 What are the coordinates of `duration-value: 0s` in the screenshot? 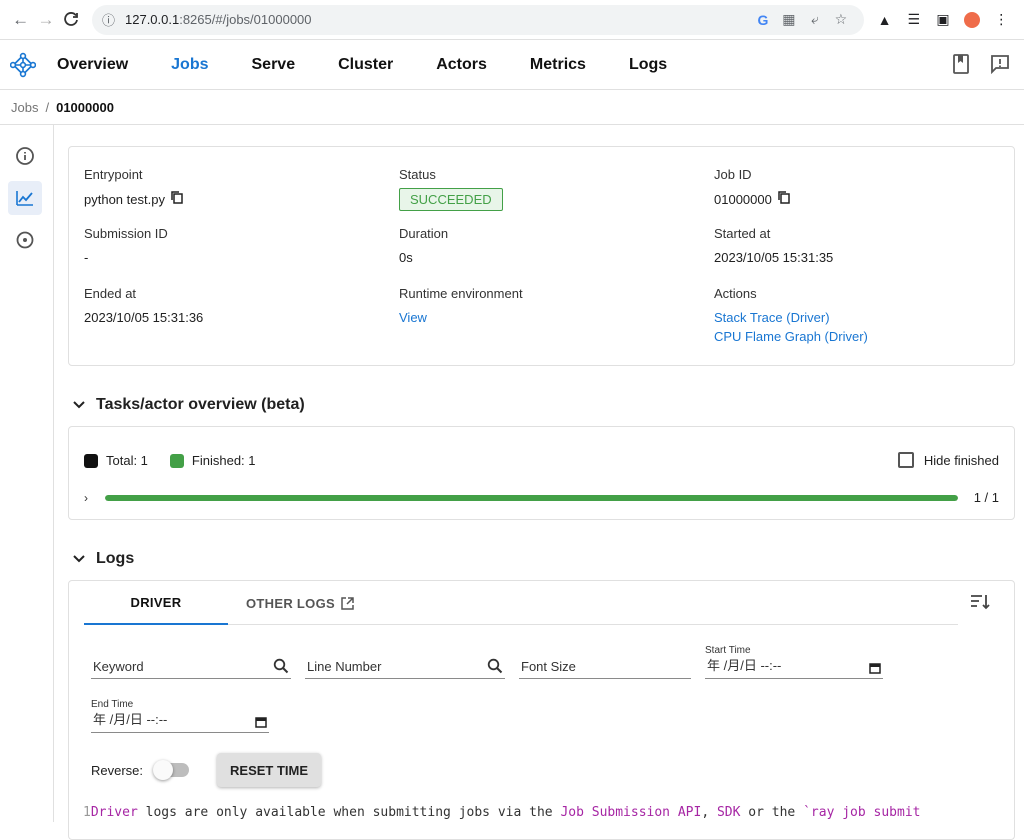 It's located at (556, 257).